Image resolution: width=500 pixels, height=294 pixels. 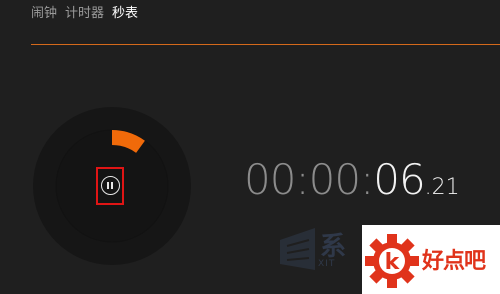 I want to click on elapsed-time-display: 00:00:06.21, so click(x=352, y=185).